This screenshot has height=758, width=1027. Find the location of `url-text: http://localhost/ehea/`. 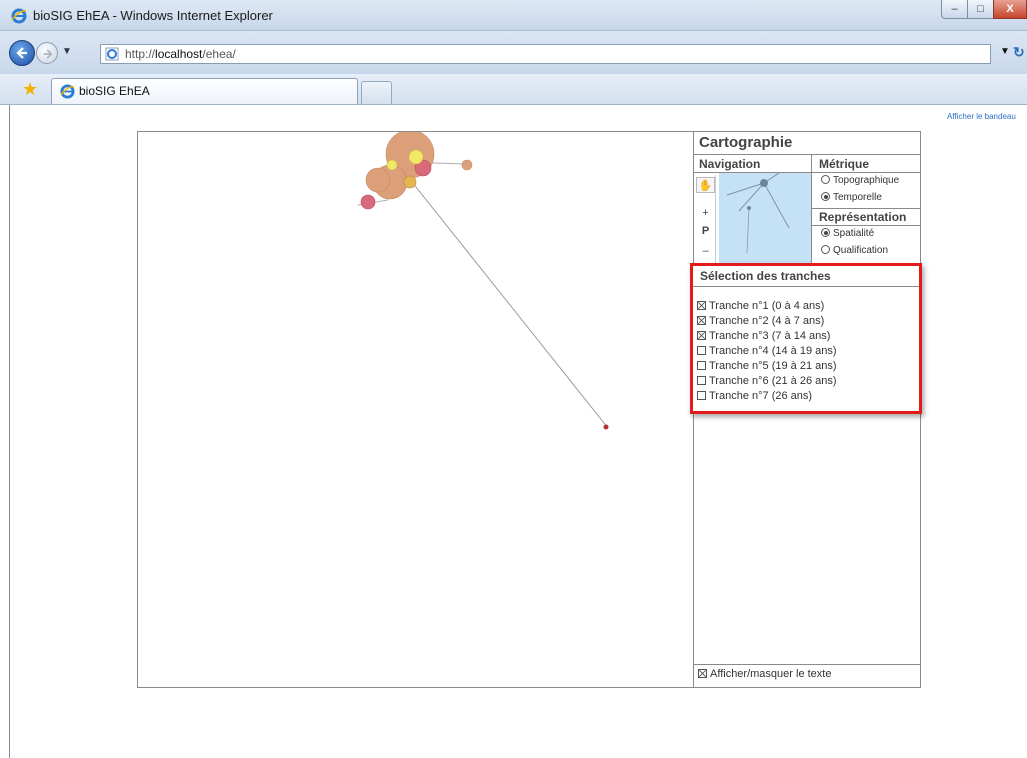

url-text: http://localhost/ehea/ is located at coordinates (180, 54).